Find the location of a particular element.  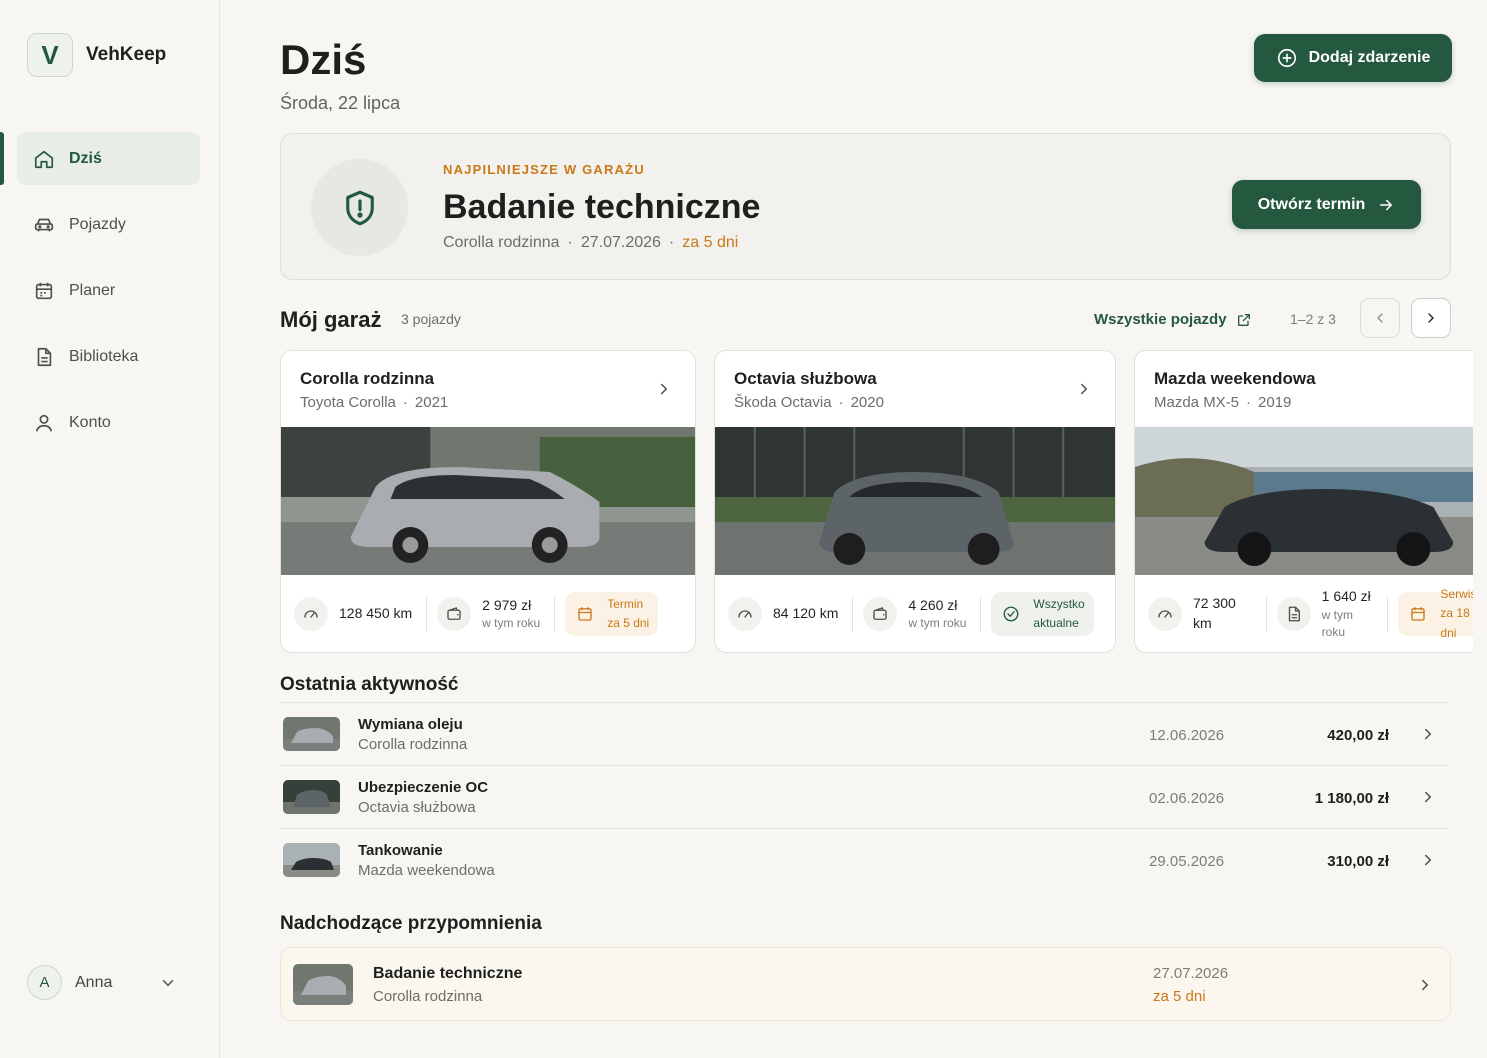

vehicle-model: Toyota Corolla · 2021 is located at coordinates (374, 402).